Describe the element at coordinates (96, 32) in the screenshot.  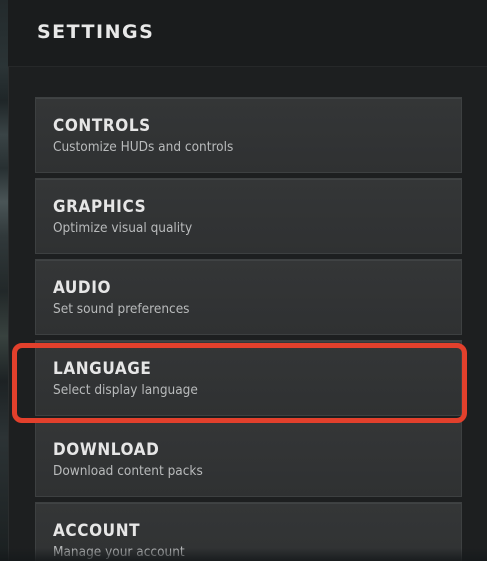
I see `page-title: SETTINGS` at that location.